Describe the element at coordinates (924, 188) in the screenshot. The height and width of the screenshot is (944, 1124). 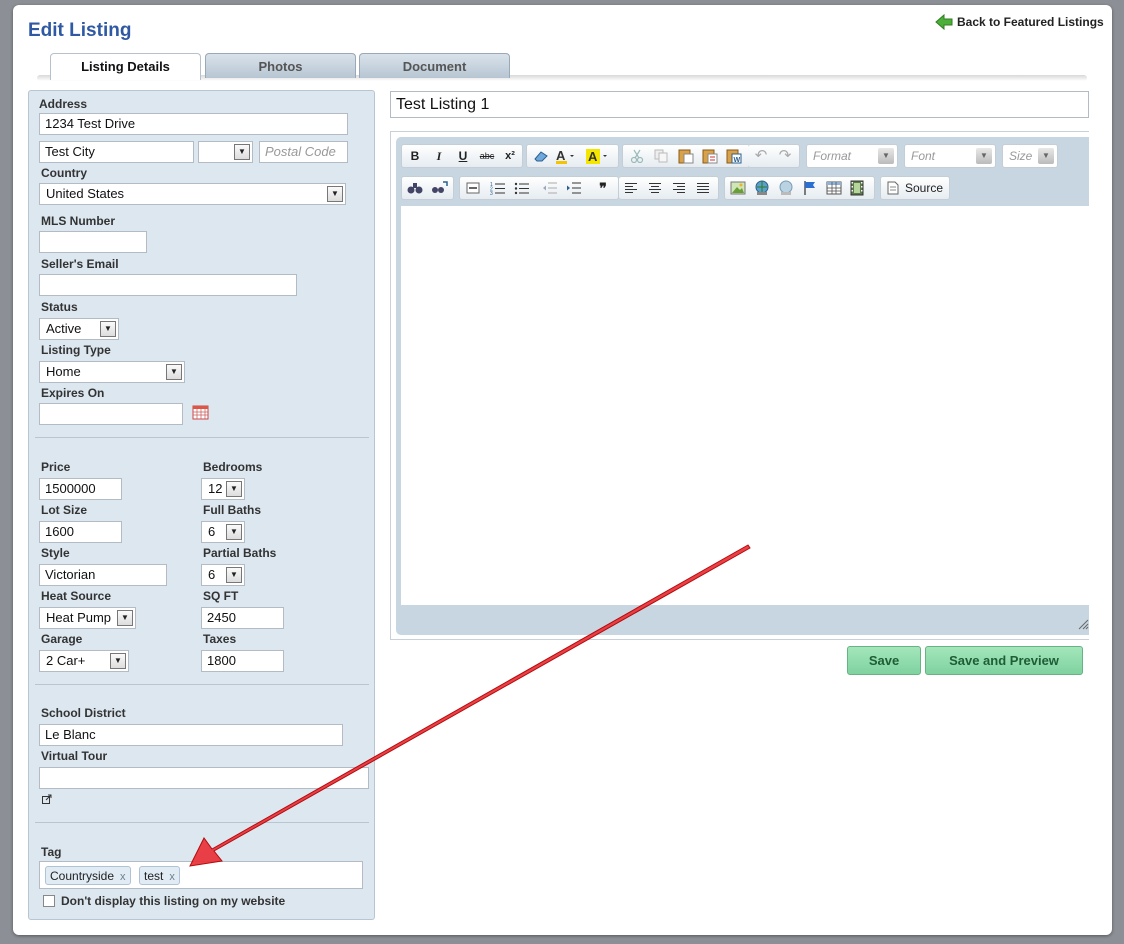
I see `source-button: Source` at that location.